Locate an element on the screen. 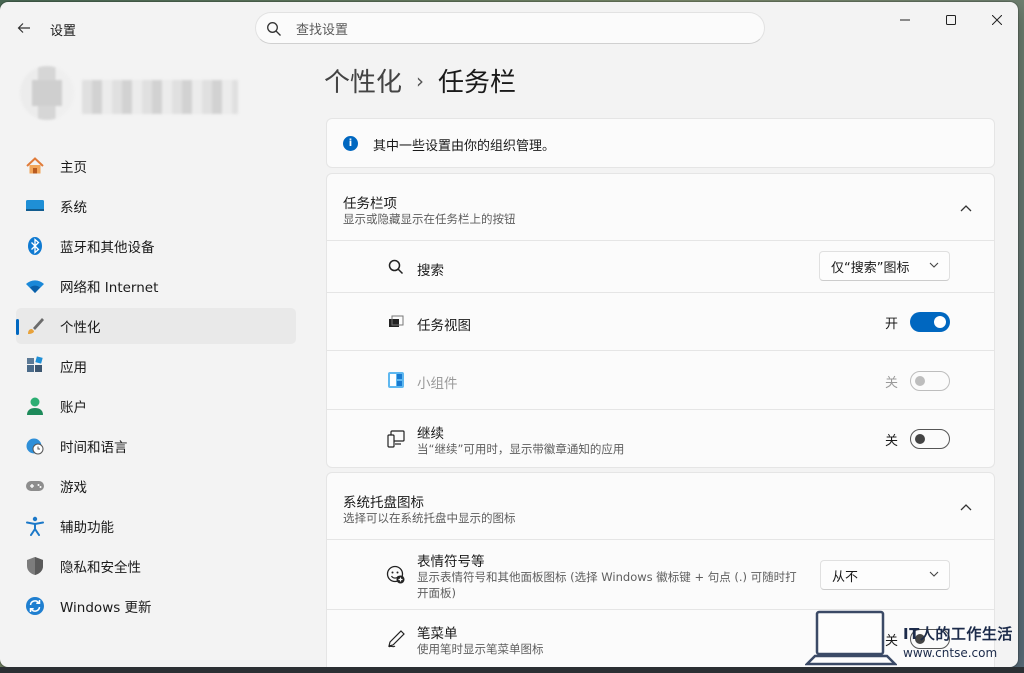  sidebar-item-system: 系统 is located at coordinates (156, 206).